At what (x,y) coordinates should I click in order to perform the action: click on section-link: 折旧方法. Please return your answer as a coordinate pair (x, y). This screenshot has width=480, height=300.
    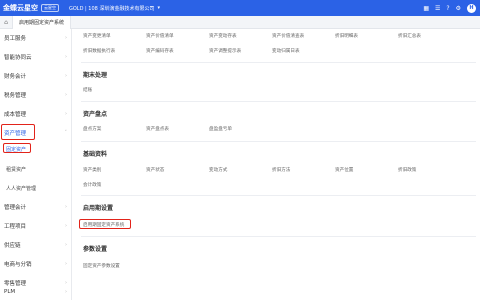
    Looking at the image, I should click on (281, 170).